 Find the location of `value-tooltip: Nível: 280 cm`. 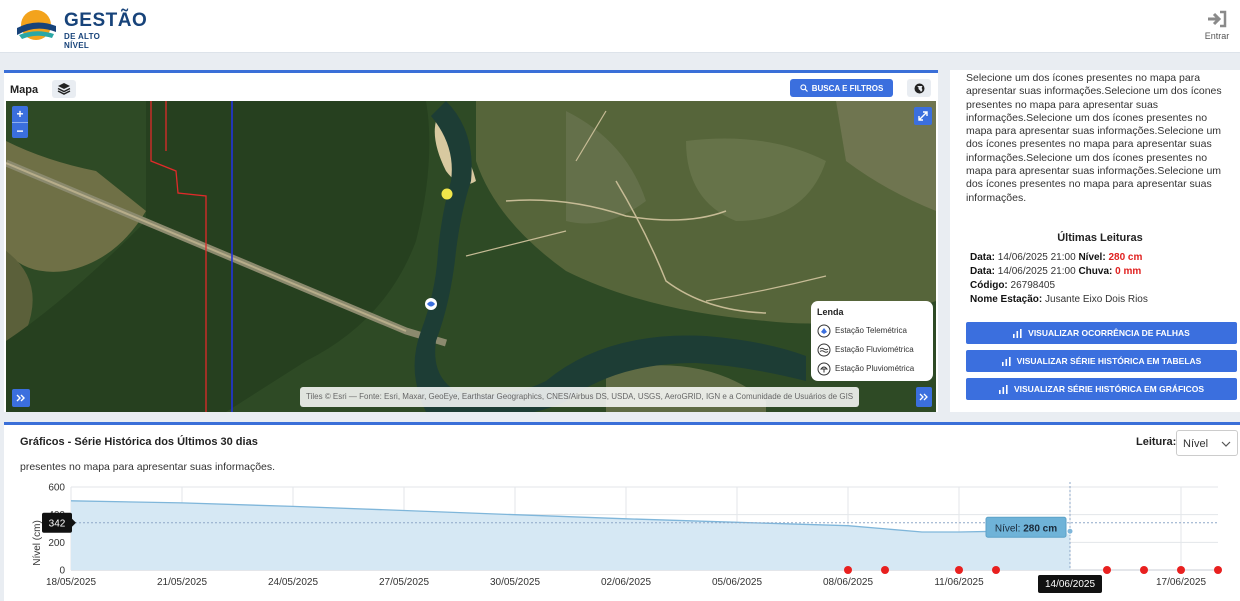

value-tooltip: Nível: 280 cm is located at coordinates (1026, 527).